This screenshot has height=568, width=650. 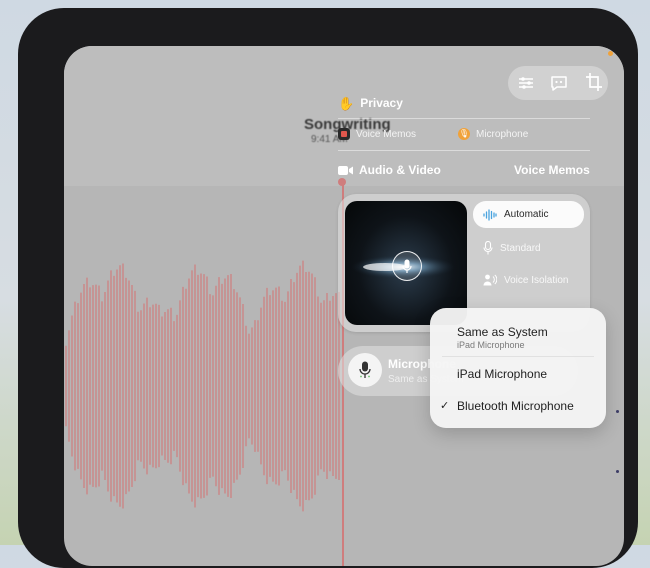 I want to click on menu-item-bluetooth-microphone: ✓ Bluetooth Microphone, so click(x=518, y=407).